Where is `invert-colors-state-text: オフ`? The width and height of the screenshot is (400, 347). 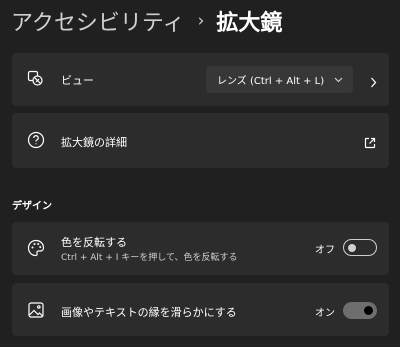 invert-colors-state-text: オフ is located at coordinates (325, 250).